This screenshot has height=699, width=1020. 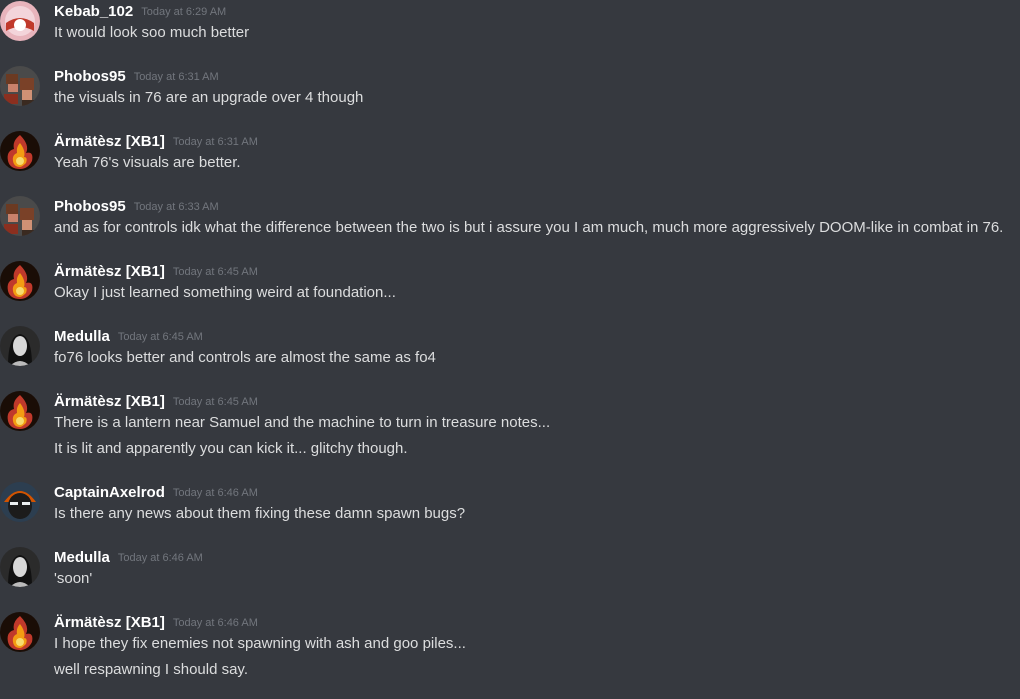 I want to click on message-header: Phobos95 Today at 6:33 AM, so click(x=136, y=207).